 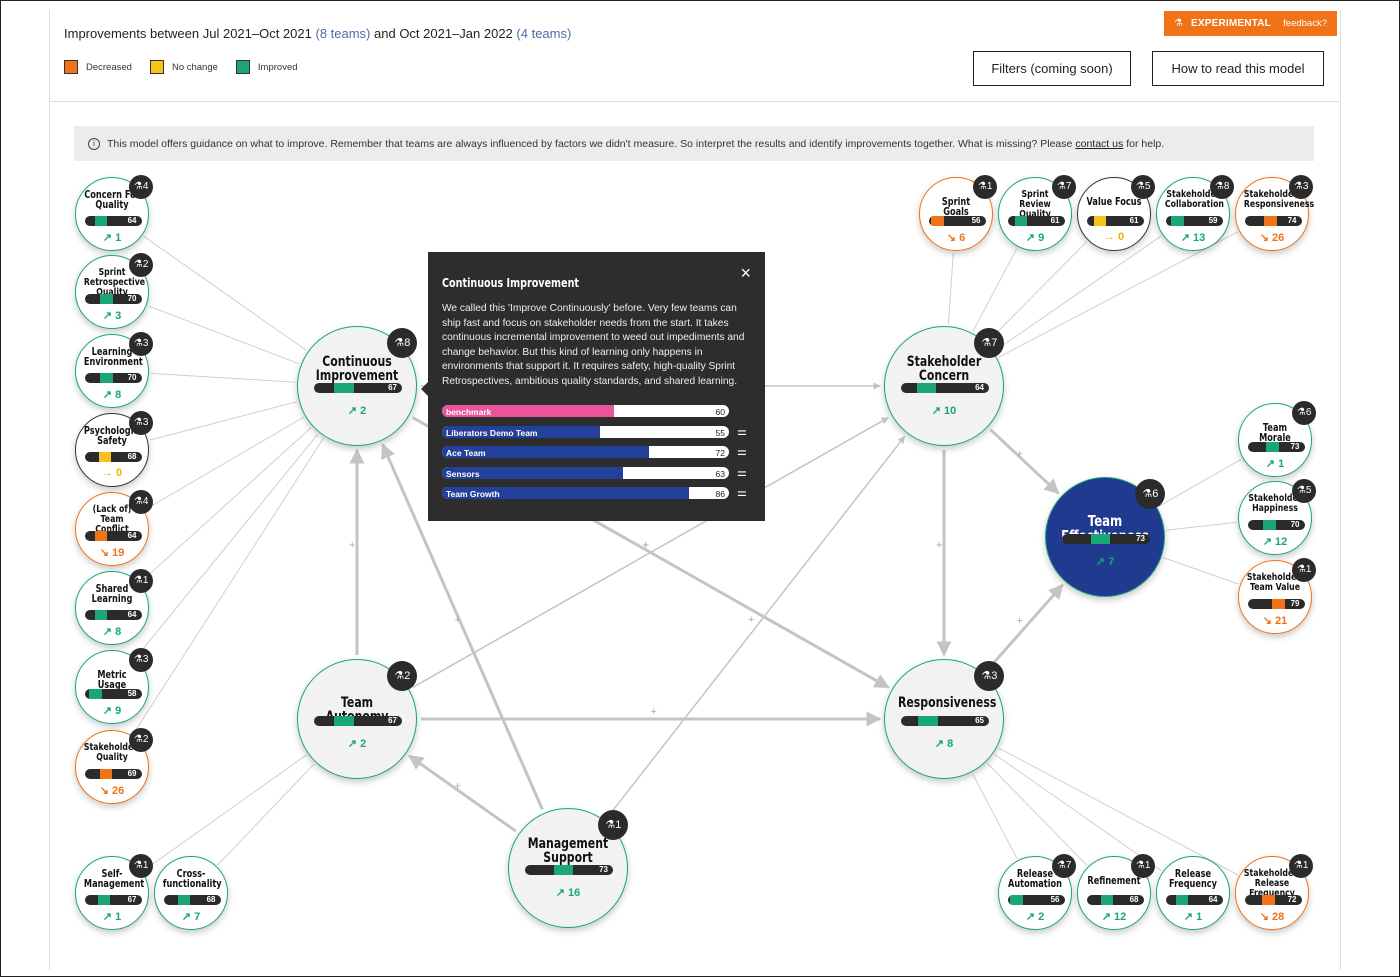 I want to click on edge-concern-for-quality-to-continuous-improvement, so click(x=225, y=293).